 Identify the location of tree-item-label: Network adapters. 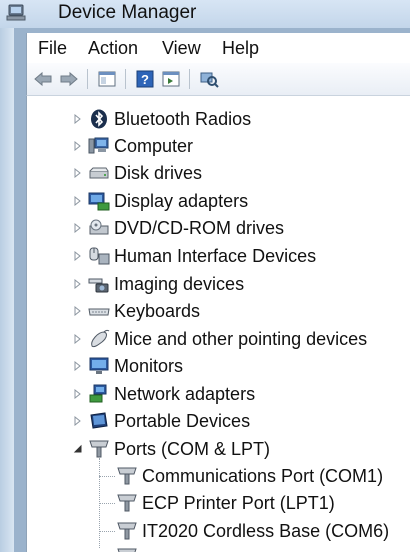
(185, 393).